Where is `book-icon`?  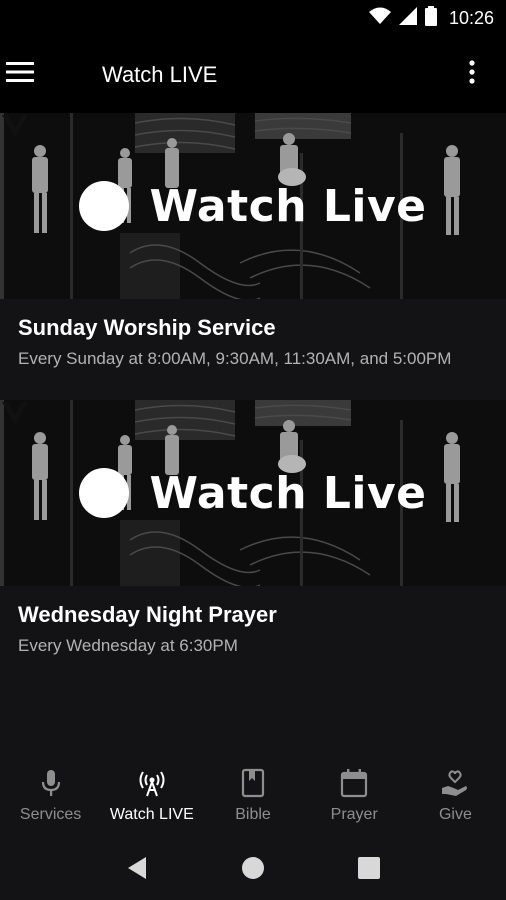 book-icon is located at coordinates (253, 783).